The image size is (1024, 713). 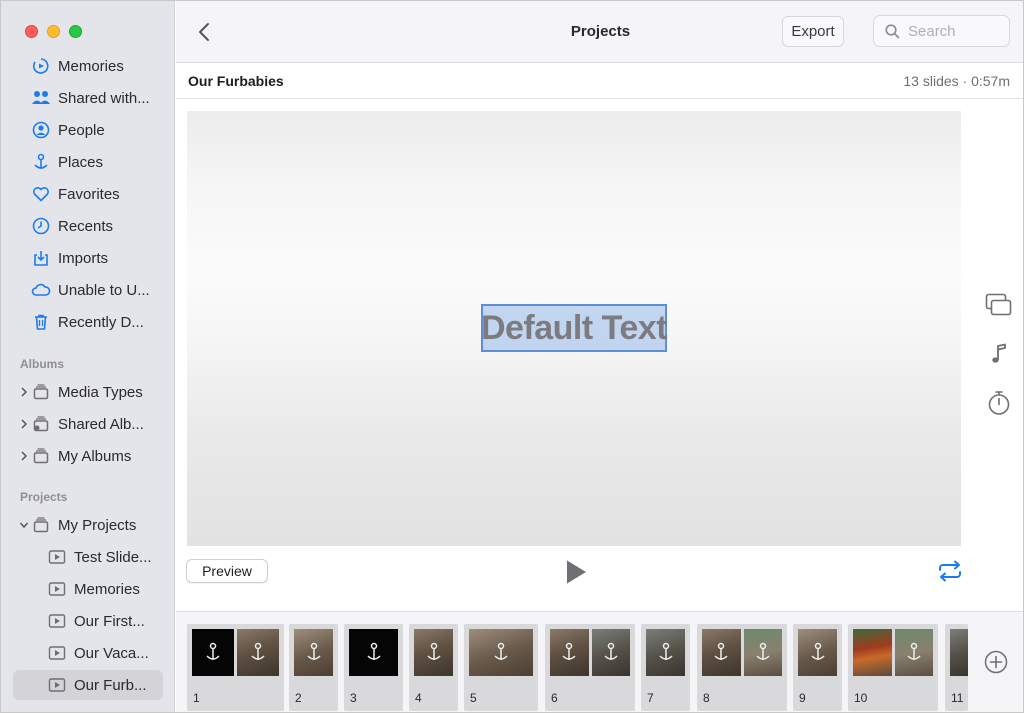 I want to click on add-slide-button, so click(x=996, y=662).